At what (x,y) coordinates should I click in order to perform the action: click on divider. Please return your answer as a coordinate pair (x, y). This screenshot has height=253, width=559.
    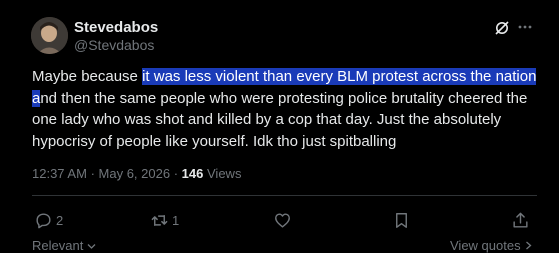
    Looking at the image, I should click on (284, 195).